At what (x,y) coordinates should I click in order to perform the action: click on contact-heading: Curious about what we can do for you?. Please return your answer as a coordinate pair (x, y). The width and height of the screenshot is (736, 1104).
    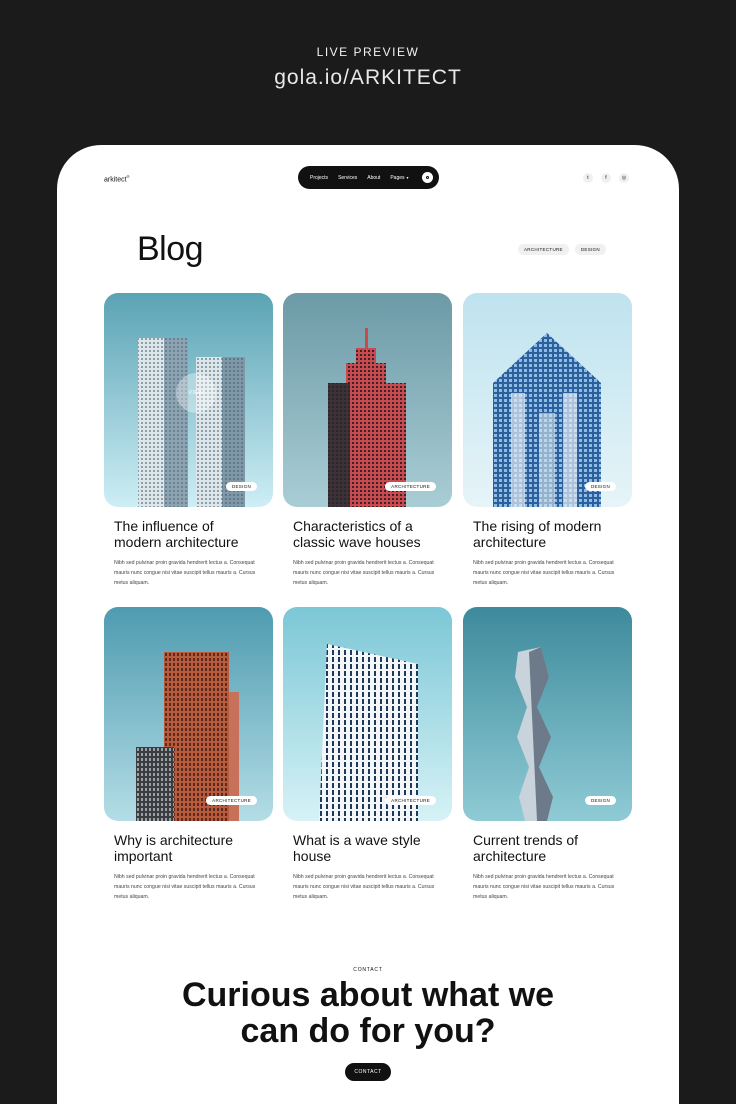
    Looking at the image, I should click on (368, 1013).